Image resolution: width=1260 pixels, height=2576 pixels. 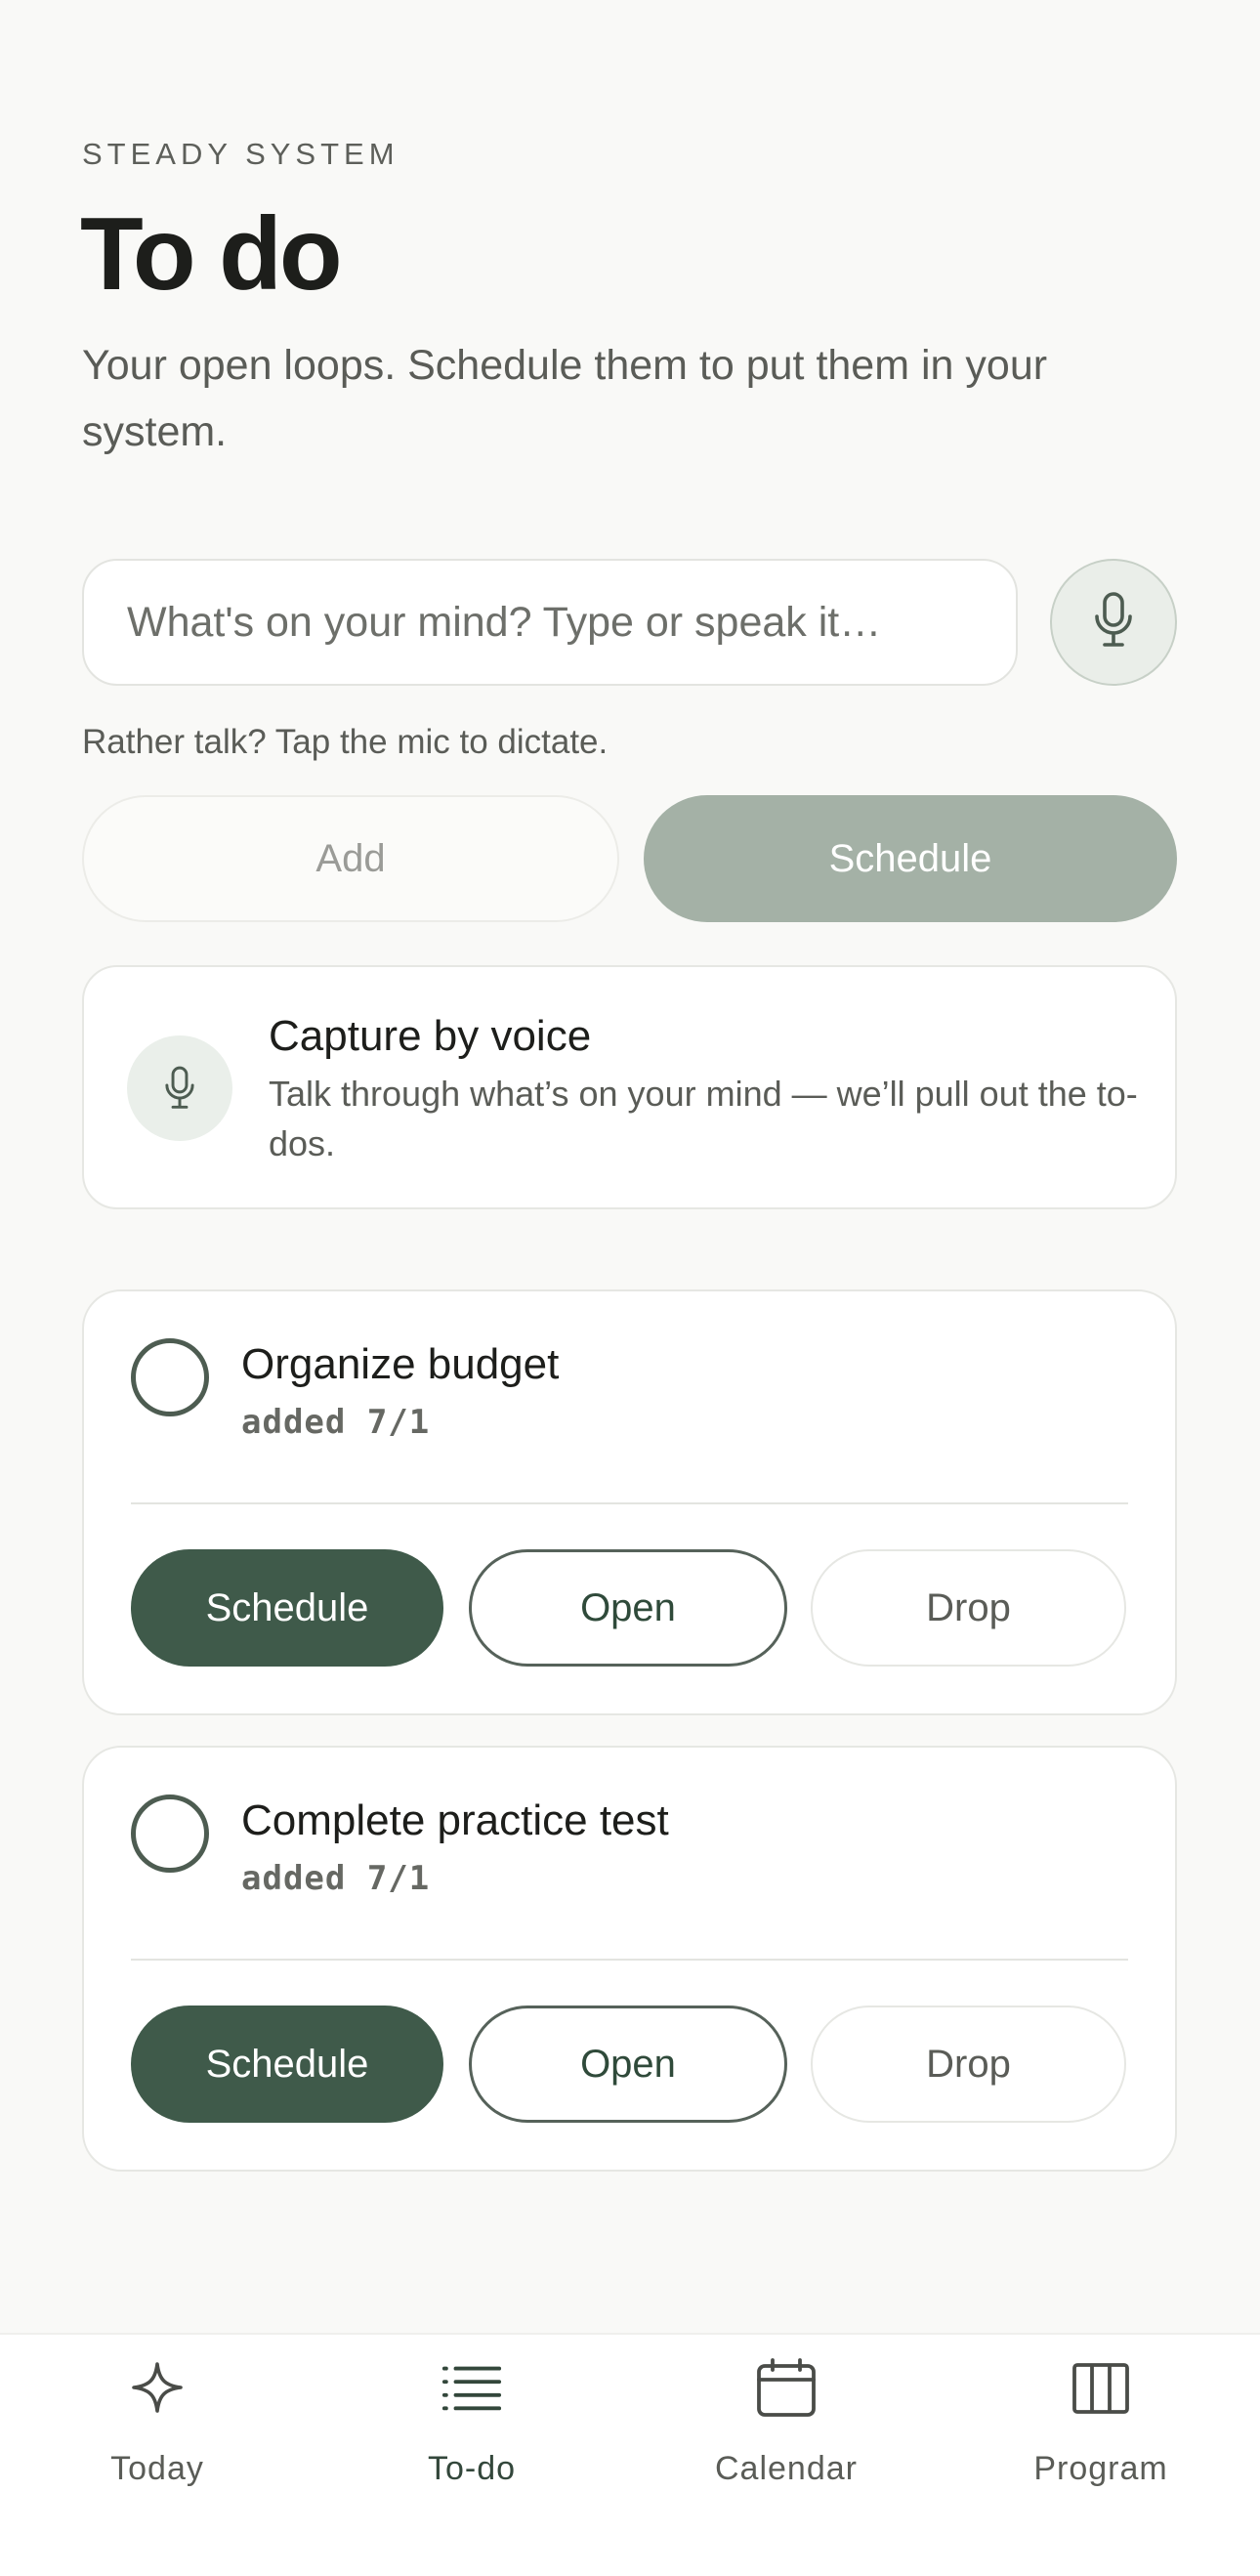 I want to click on add-button: Add, so click(x=350, y=858).